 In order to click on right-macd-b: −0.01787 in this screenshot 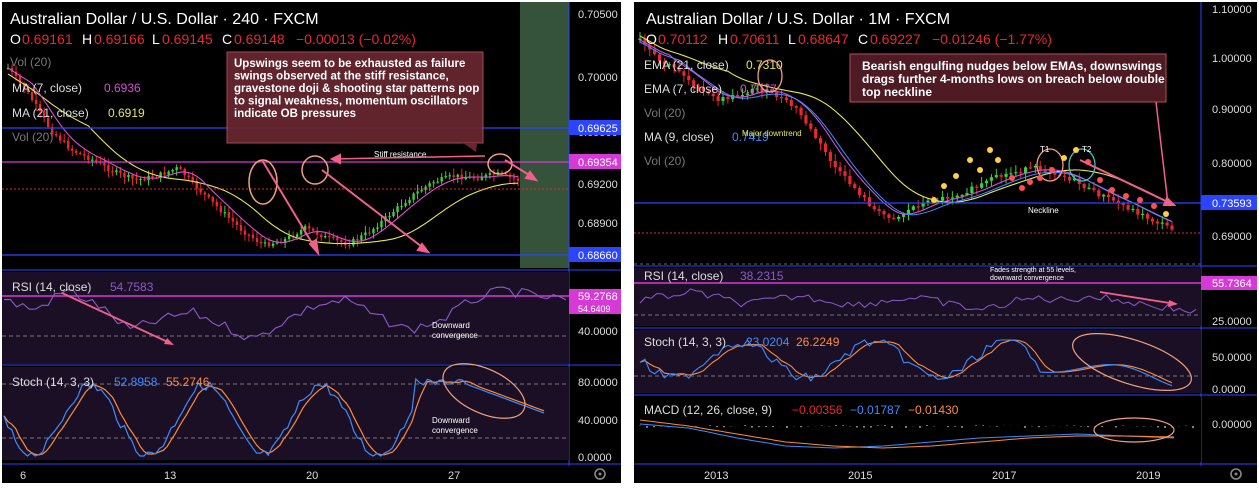, I will do `click(875, 410)`.